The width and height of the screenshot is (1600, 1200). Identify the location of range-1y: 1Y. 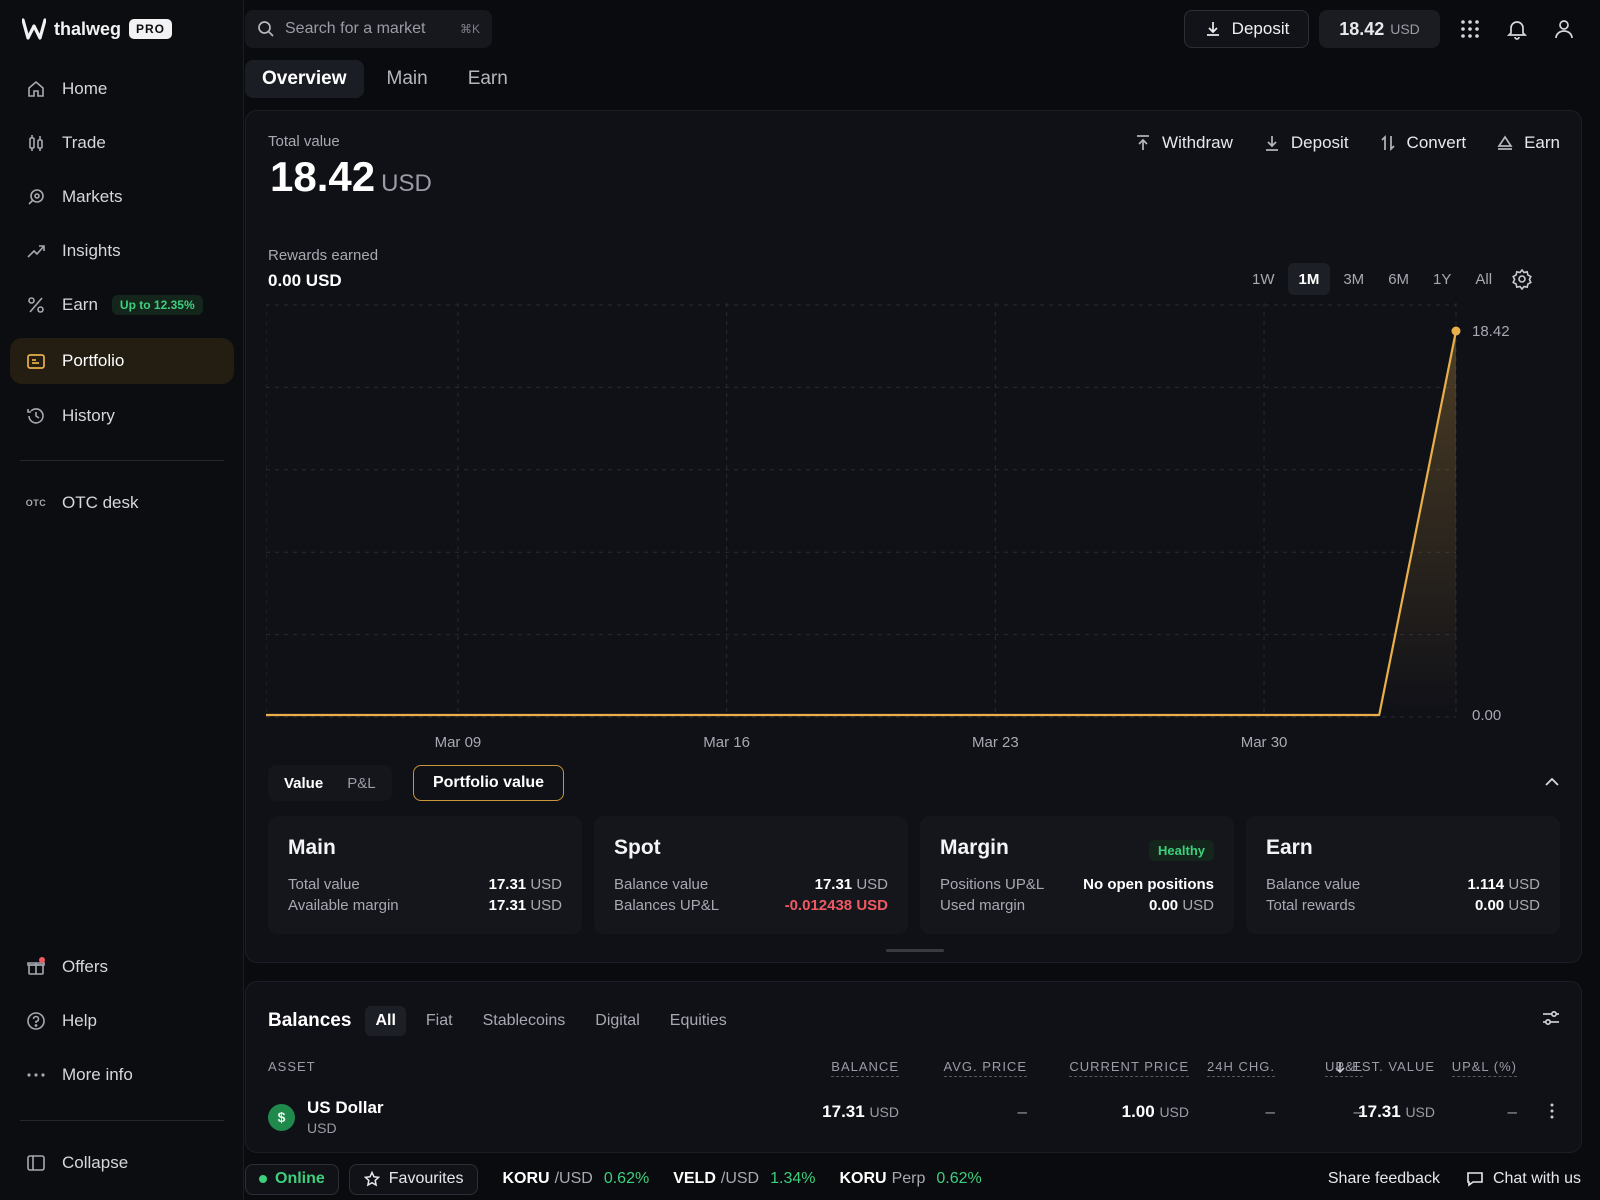
(1442, 279).